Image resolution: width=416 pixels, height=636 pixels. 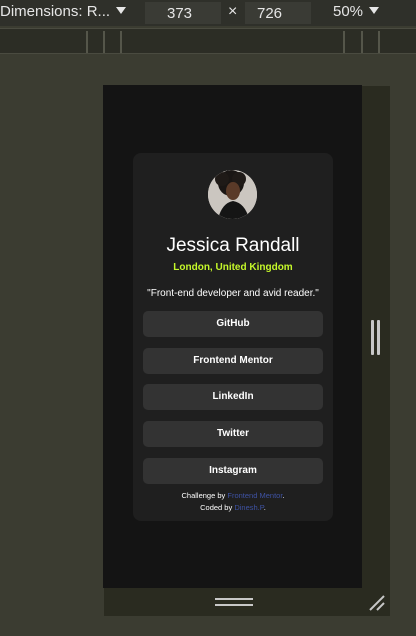 What do you see at coordinates (233, 324) in the screenshot?
I see `github-link-button: GitHub` at bounding box center [233, 324].